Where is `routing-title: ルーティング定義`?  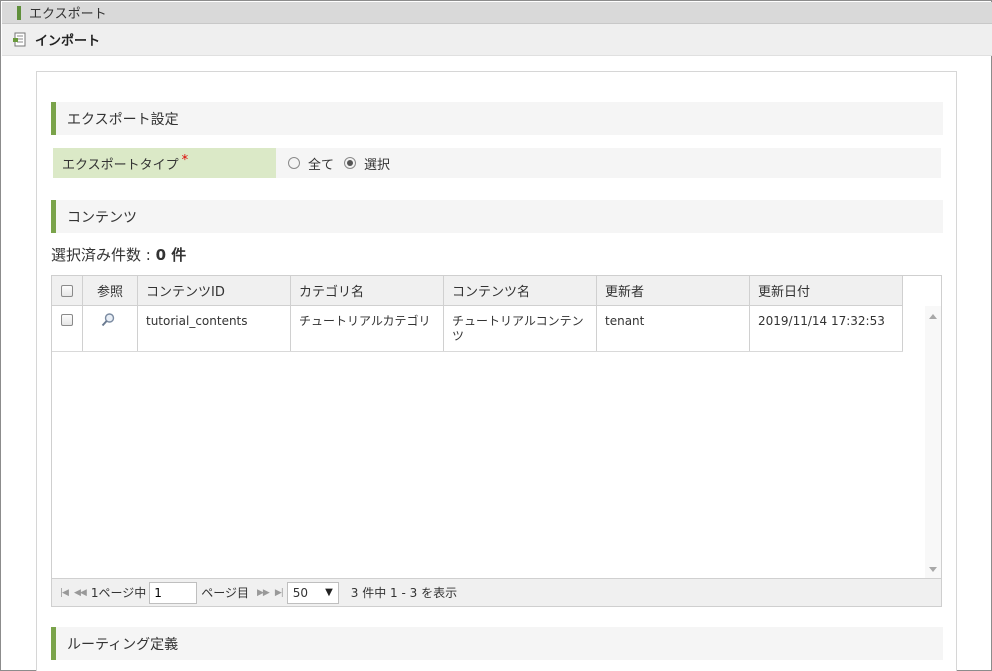 routing-title: ルーティング定義 is located at coordinates (123, 644).